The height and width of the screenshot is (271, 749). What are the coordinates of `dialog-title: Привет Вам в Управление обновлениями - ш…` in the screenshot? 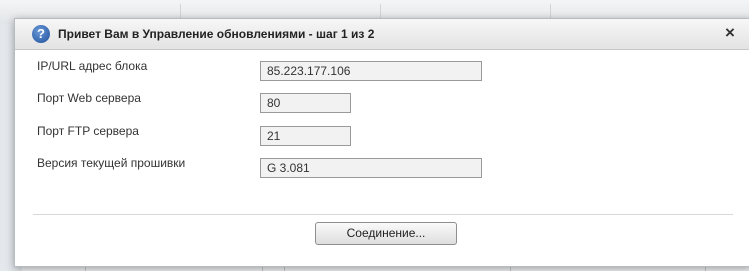 It's located at (216, 34).